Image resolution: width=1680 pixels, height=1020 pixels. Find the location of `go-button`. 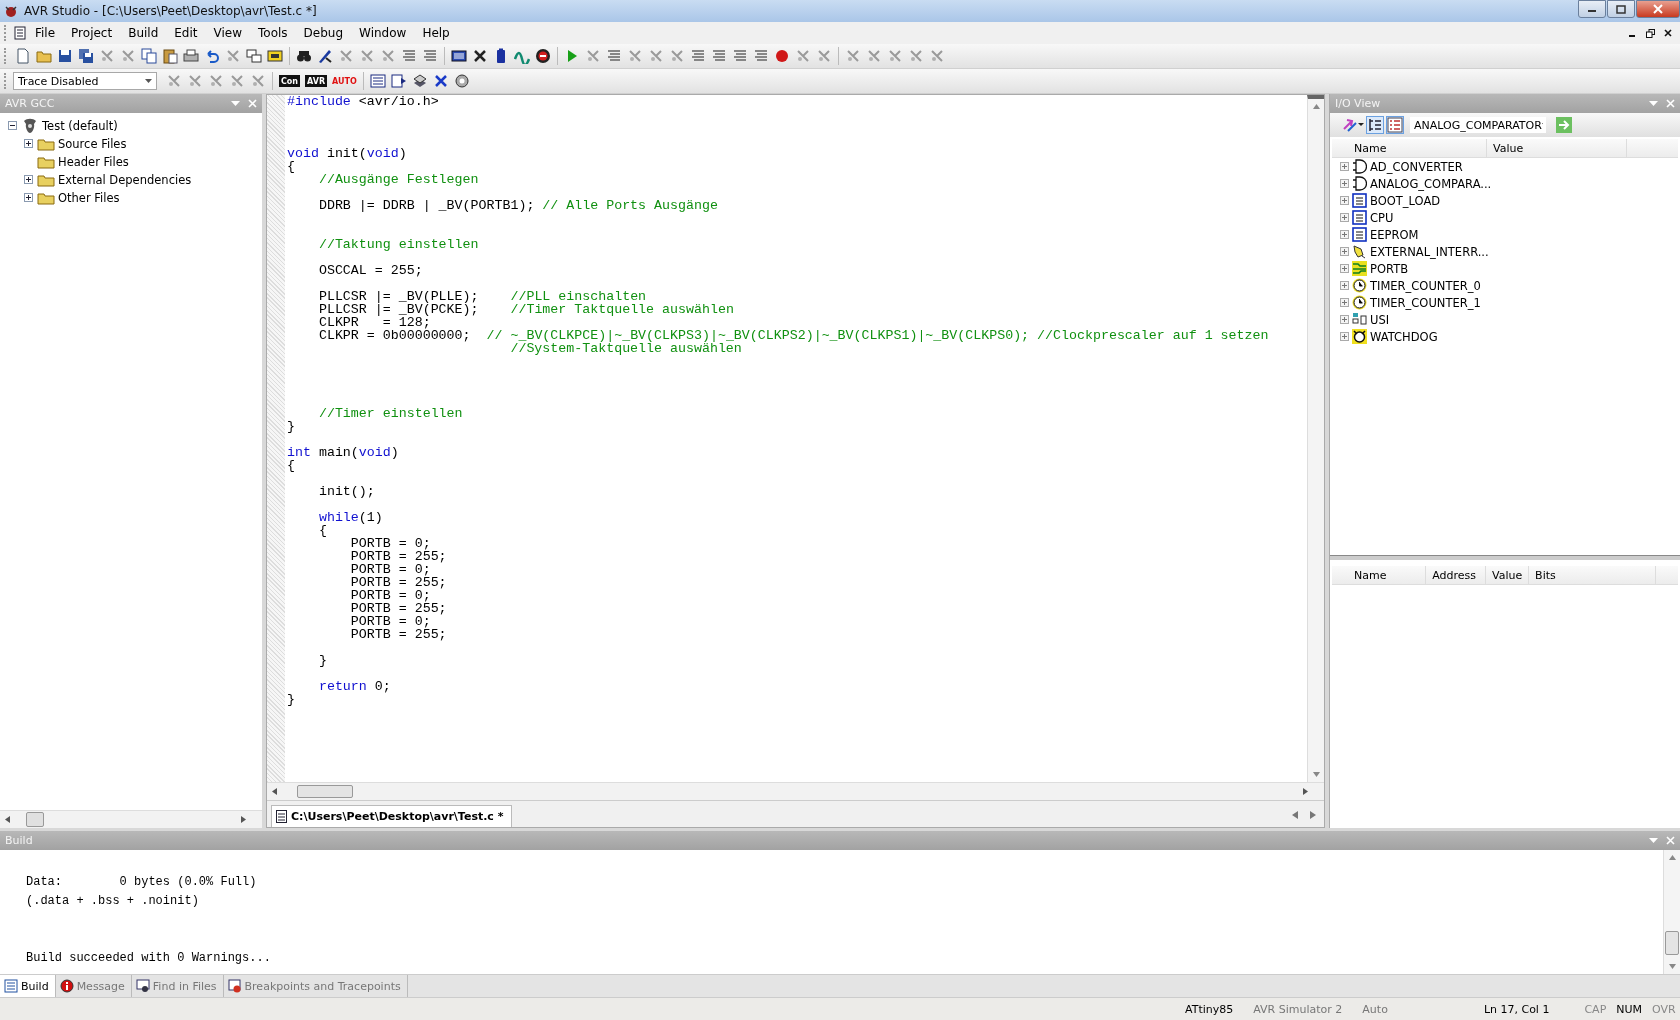

go-button is located at coordinates (1564, 125).